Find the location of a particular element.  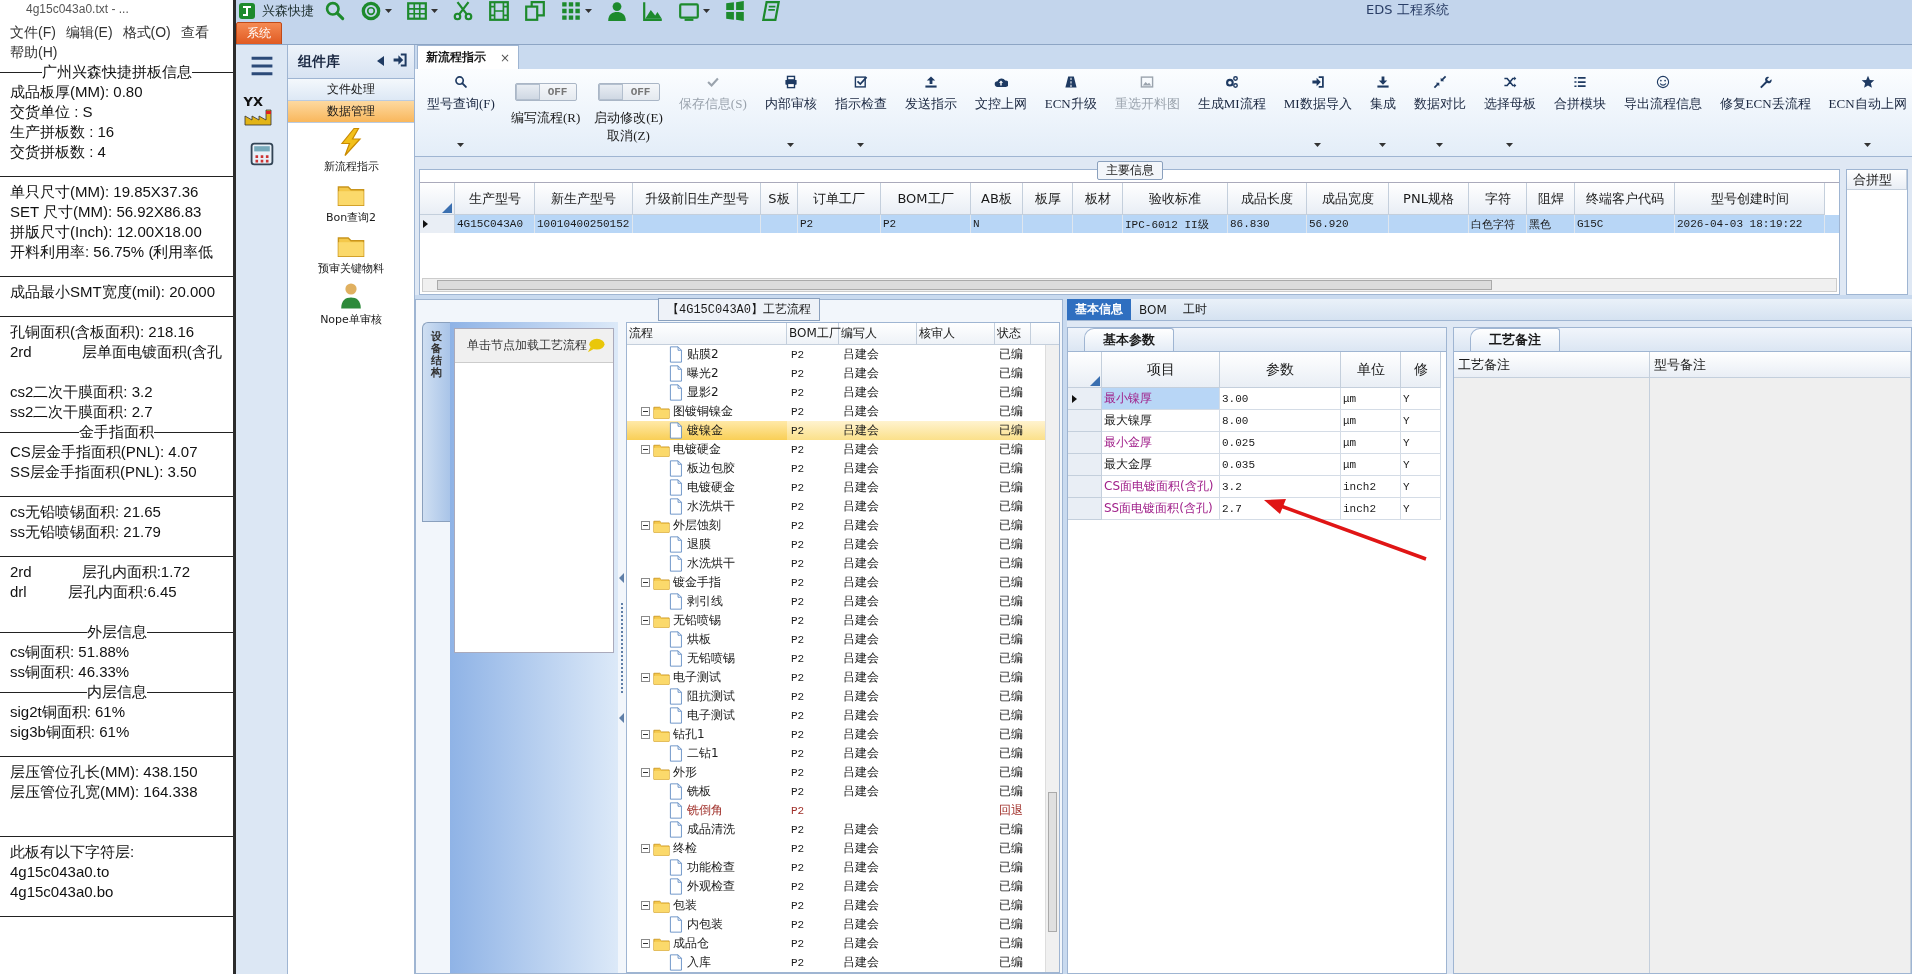

tree-row: 功能检查 P2 吕建会 已编 is located at coordinates (836, 867).